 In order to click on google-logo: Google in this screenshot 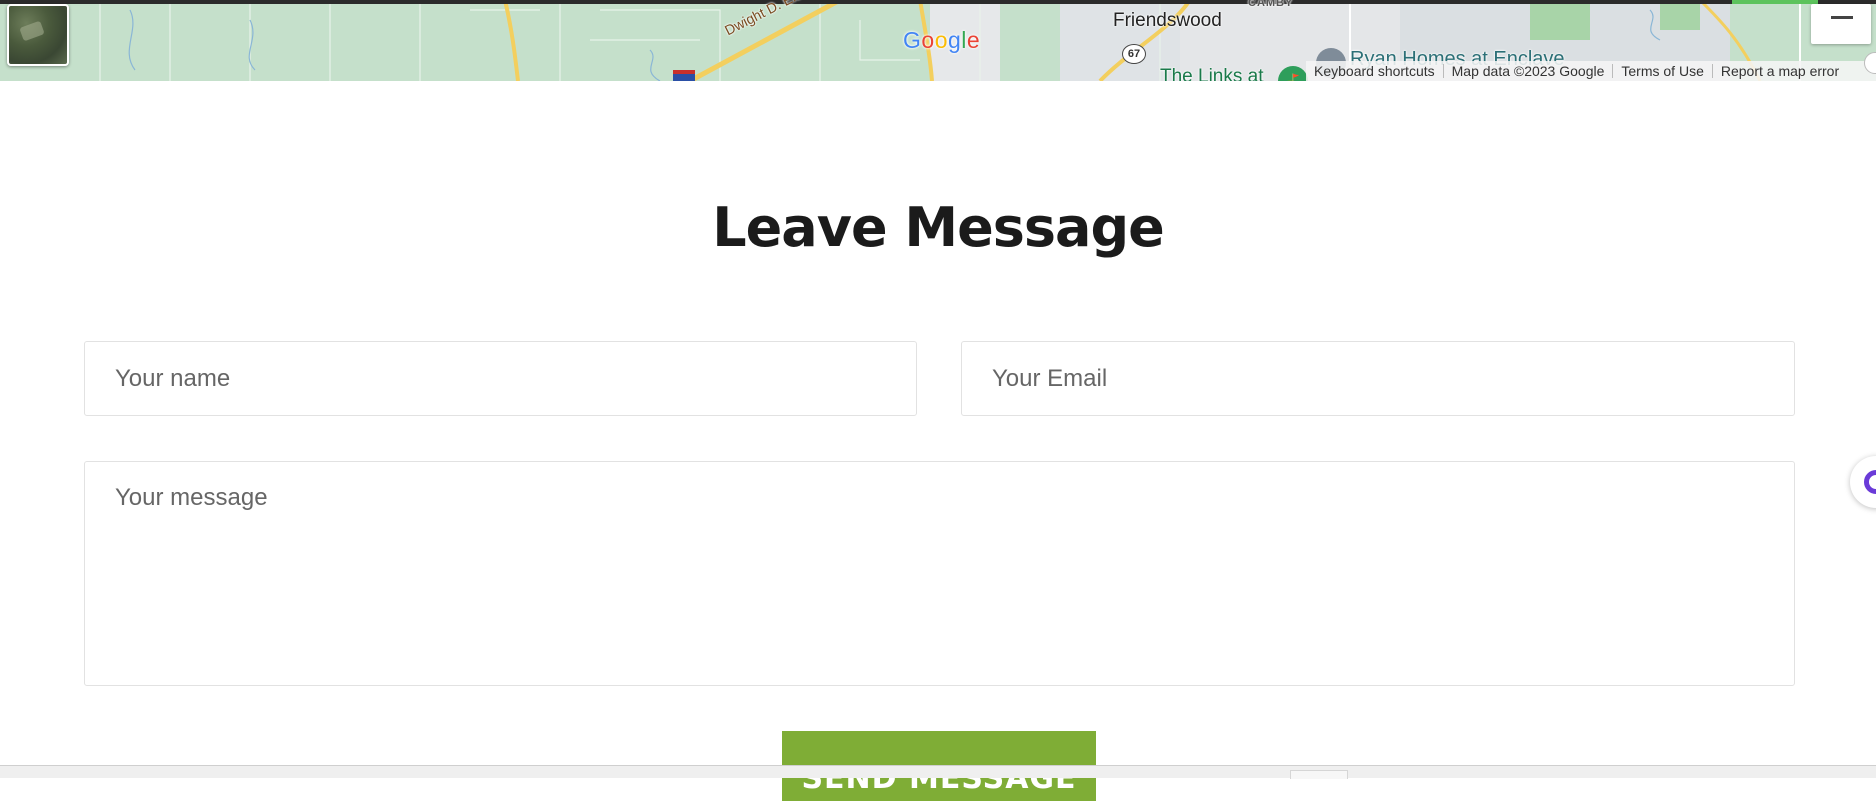, I will do `click(942, 40)`.